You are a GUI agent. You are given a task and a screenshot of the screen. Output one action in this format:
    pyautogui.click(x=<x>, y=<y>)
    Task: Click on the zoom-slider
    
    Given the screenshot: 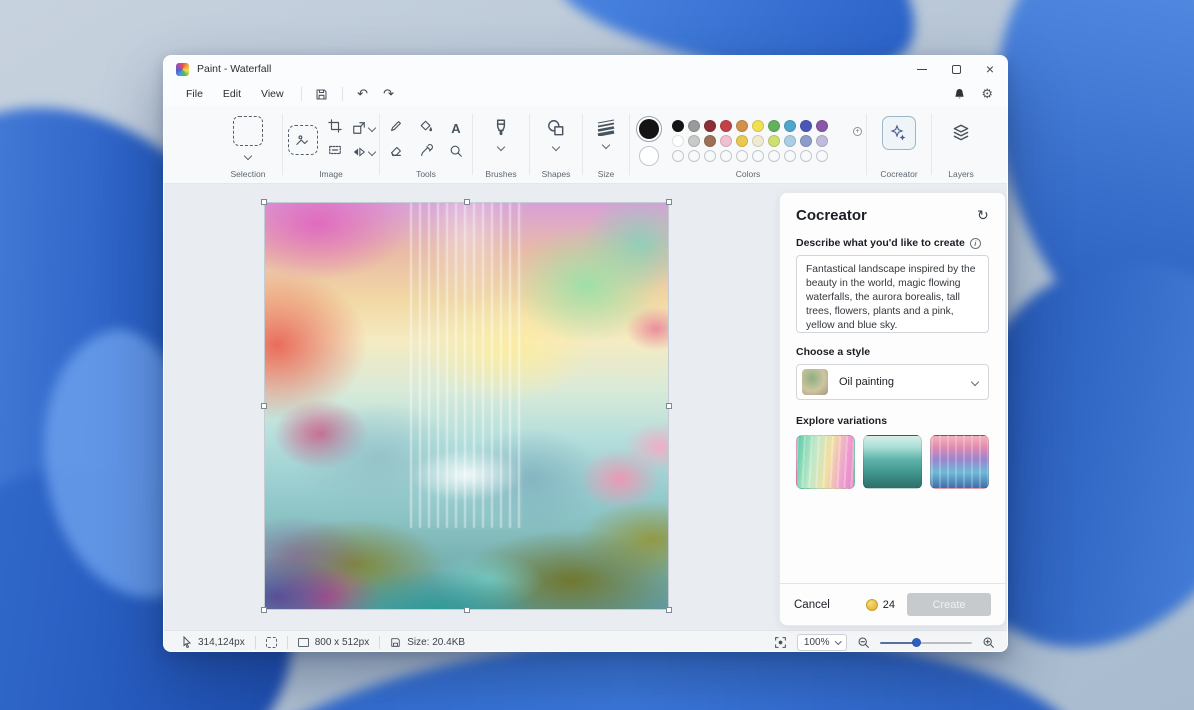 What is the action you would take?
    pyautogui.click(x=926, y=642)
    